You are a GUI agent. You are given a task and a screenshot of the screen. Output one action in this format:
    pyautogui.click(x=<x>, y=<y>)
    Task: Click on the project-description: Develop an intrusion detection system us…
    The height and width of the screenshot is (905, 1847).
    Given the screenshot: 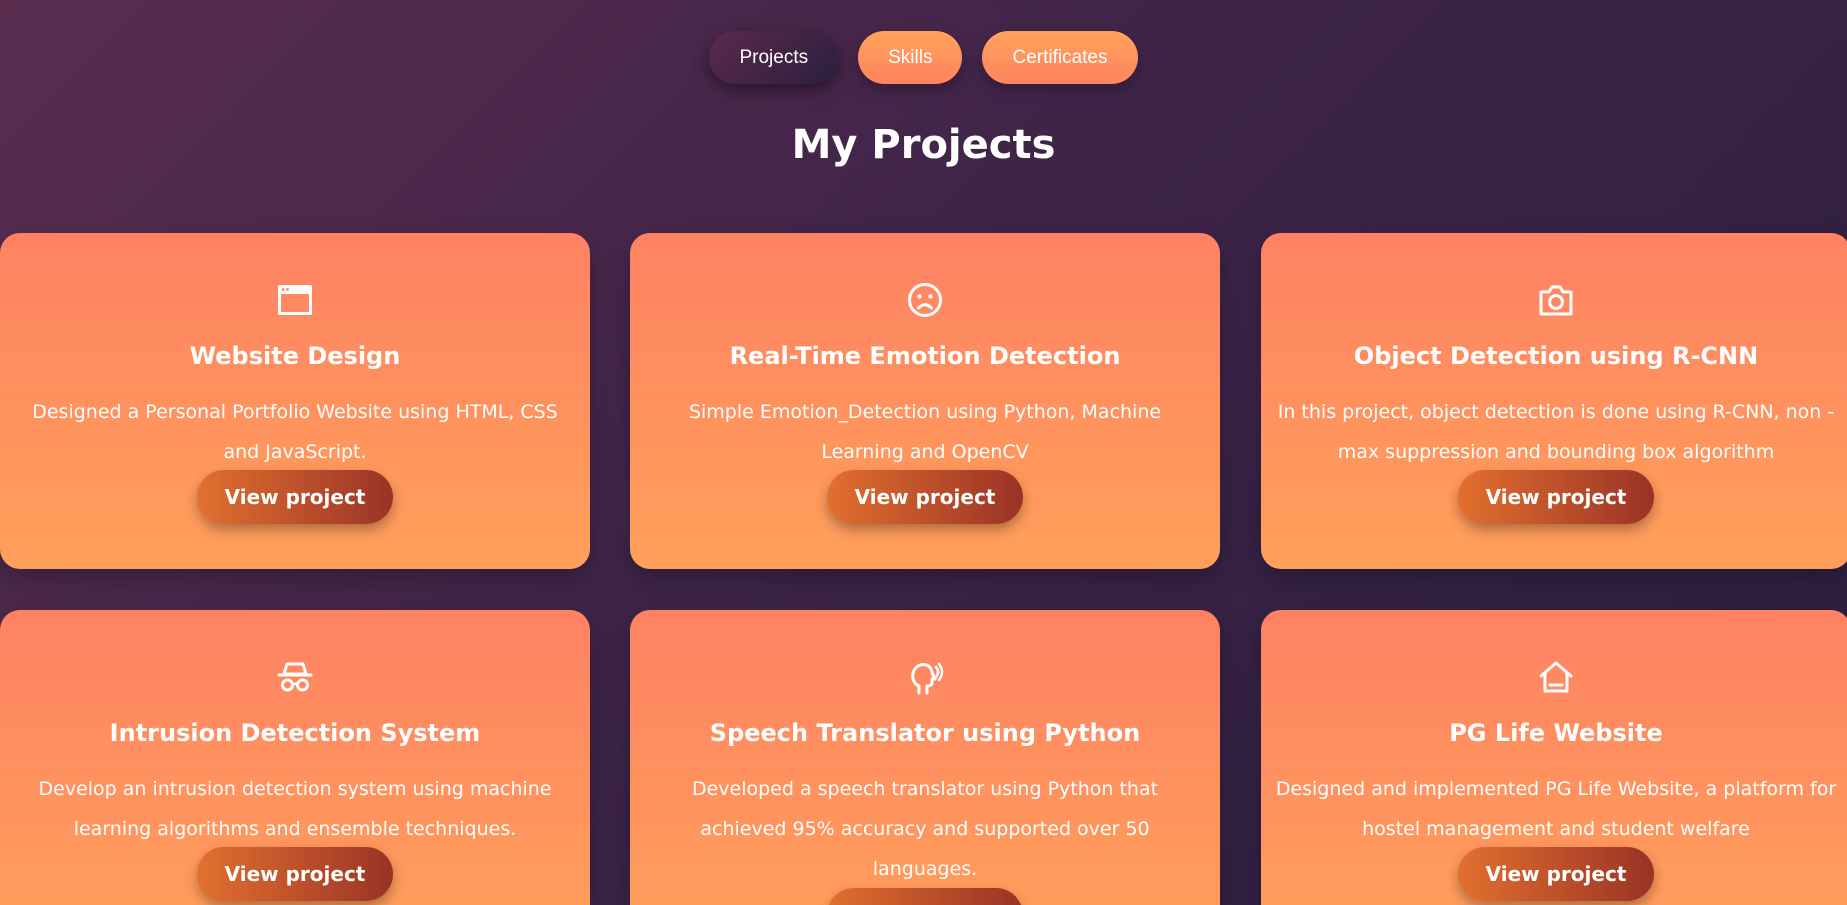 What is the action you would take?
    pyautogui.click(x=295, y=809)
    